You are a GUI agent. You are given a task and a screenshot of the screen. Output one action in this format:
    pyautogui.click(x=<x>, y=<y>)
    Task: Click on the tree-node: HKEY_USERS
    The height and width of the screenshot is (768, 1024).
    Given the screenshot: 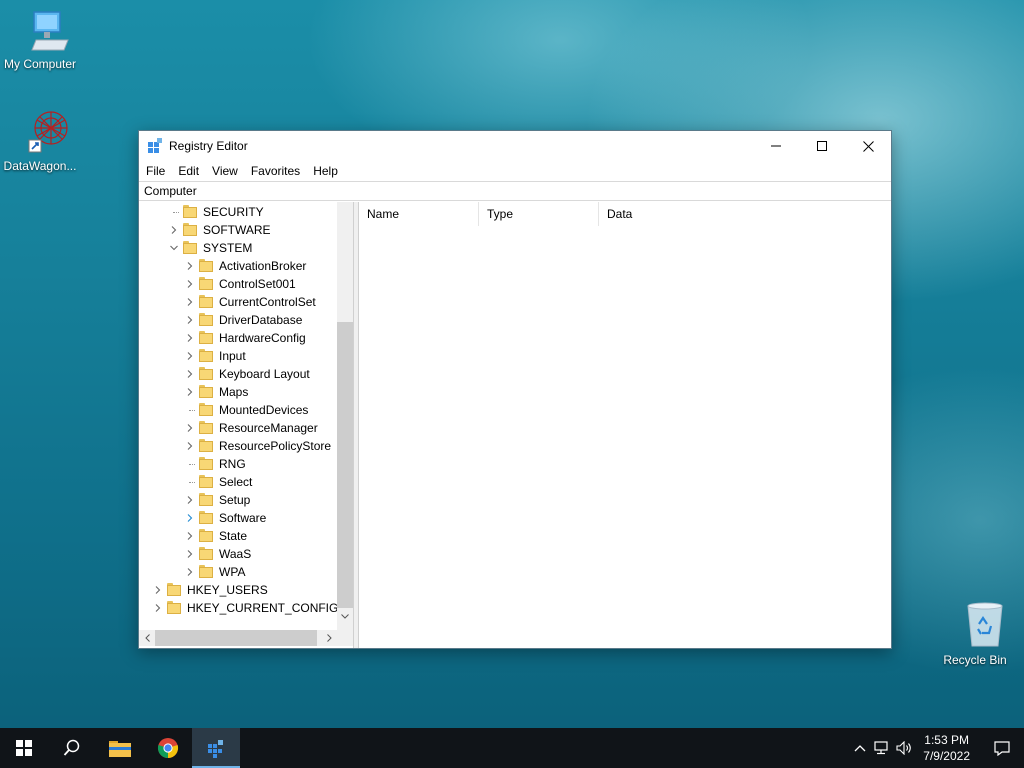 What is the action you would take?
    pyautogui.click(x=238, y=590)
    